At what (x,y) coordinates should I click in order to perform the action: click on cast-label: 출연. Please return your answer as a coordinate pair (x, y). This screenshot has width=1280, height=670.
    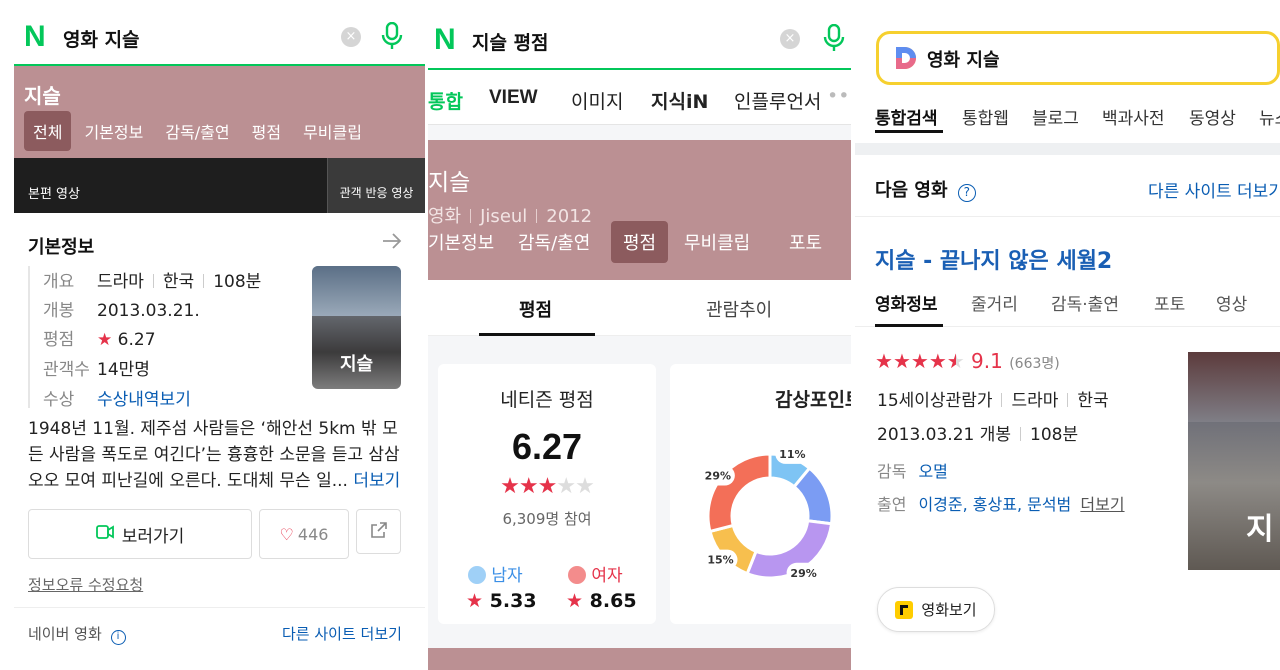
    Looking at the image, I should click on (892, 504).